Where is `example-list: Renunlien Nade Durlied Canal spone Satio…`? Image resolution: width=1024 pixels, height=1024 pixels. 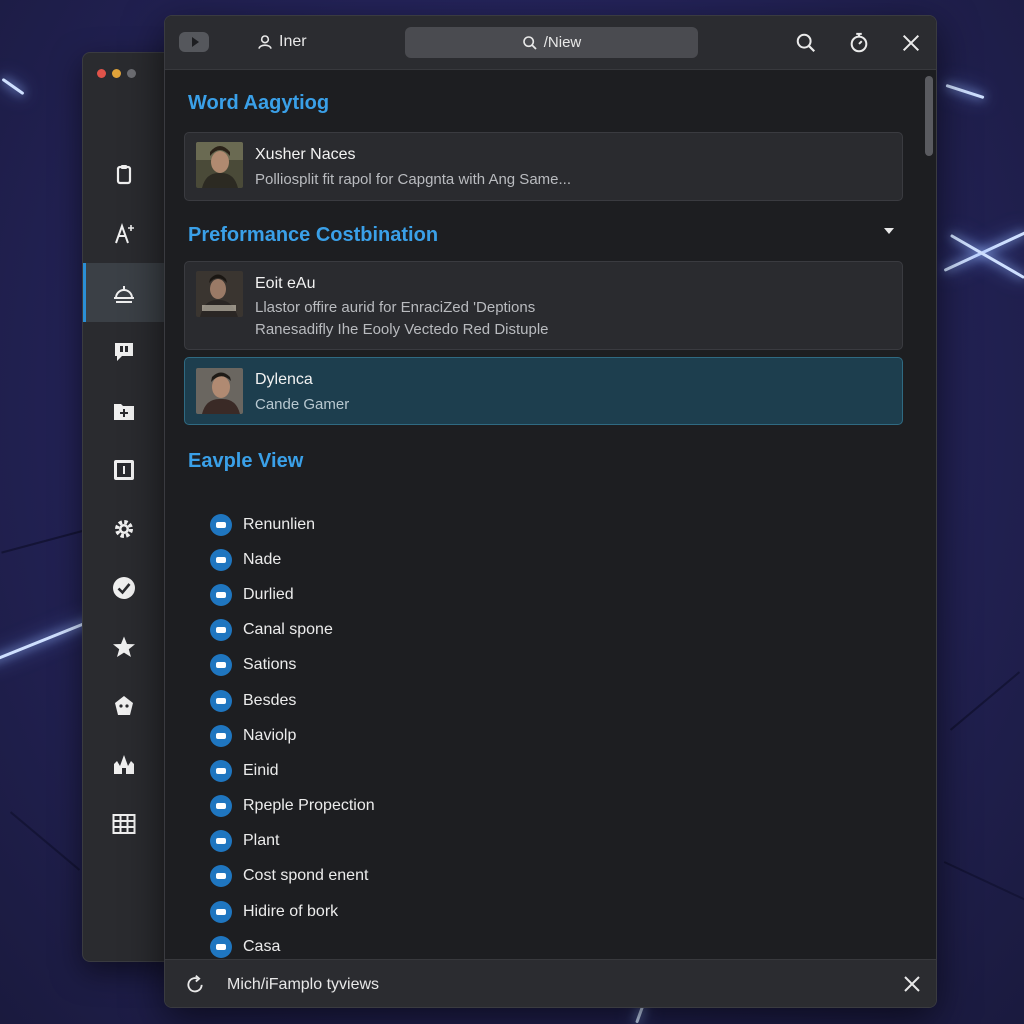
example-list: Renunlien Nade Durlied Canal spone Satio… is located at coordinates (292, 733).